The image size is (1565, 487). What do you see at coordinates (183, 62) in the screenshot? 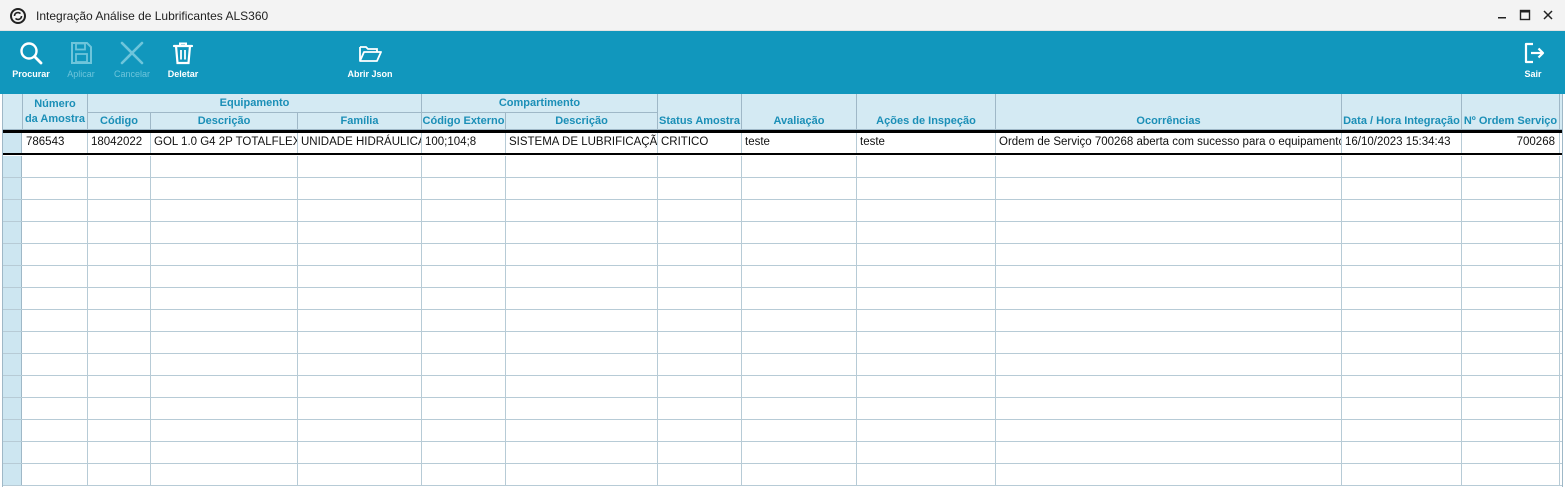
I see `delete-button: Deletar` at bounding box center [183, 62].